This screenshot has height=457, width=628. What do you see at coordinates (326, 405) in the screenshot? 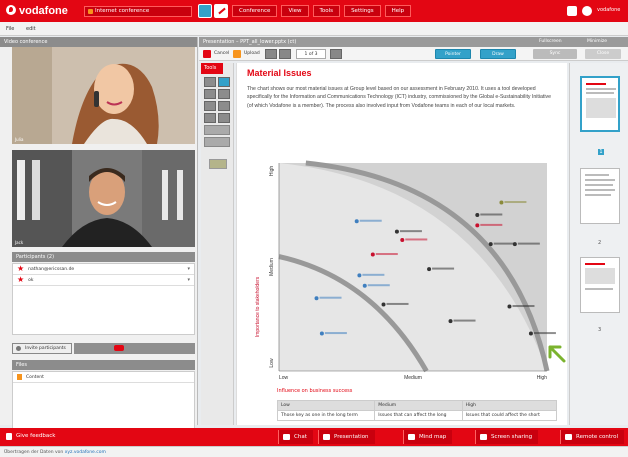
I see `table-header-cell: Low` at bounding box center [326, 405].